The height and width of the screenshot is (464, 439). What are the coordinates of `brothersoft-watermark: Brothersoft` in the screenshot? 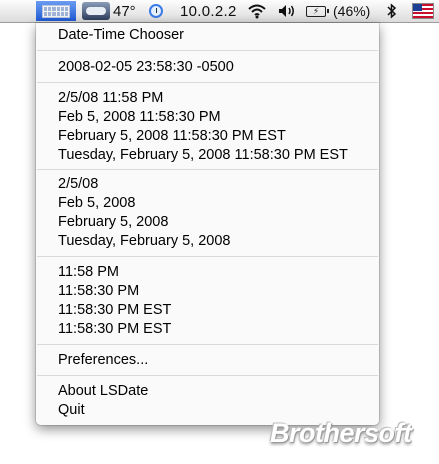 It's located at (341, 433).